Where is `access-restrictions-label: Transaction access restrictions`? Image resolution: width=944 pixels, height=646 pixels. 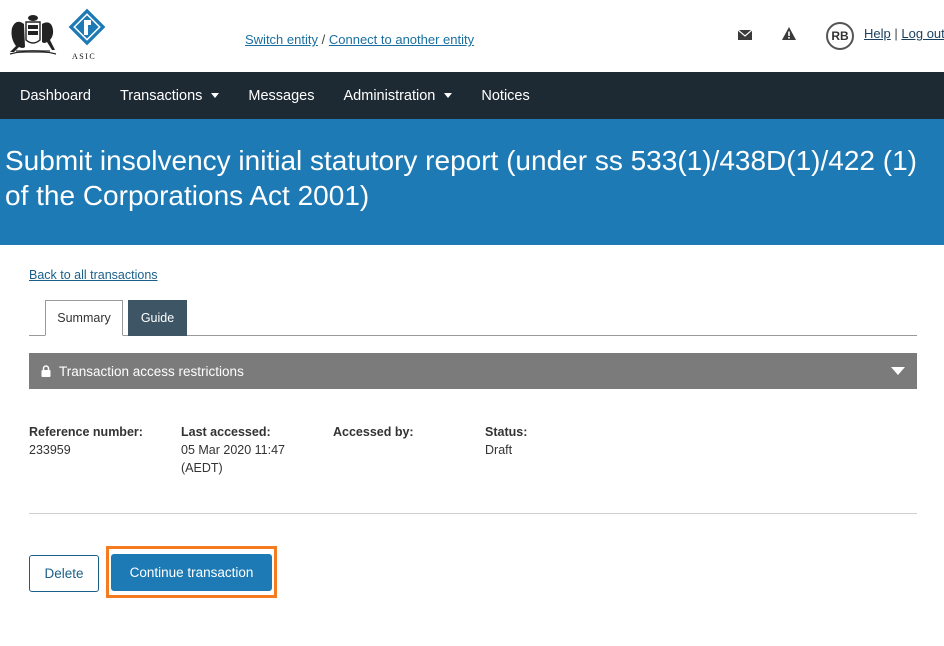
access-restrictions-label: Transaction access restrictions is located at coordinates (151, 371).